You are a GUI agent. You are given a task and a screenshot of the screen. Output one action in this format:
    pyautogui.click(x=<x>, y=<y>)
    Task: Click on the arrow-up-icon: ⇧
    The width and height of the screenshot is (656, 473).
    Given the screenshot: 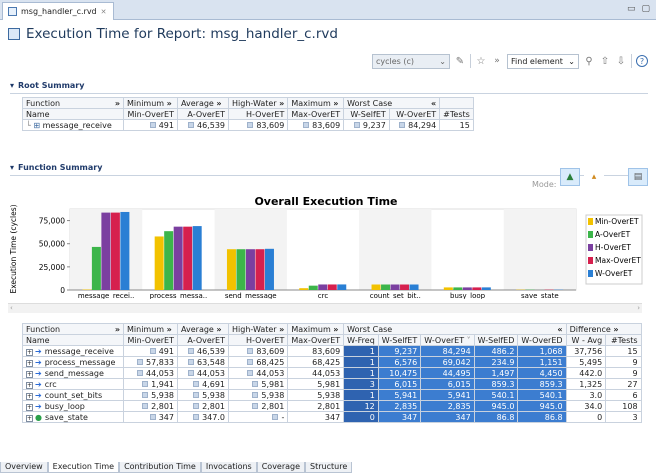 What is the action you would take?
    pyautogui.click(x=605, y=61)
    